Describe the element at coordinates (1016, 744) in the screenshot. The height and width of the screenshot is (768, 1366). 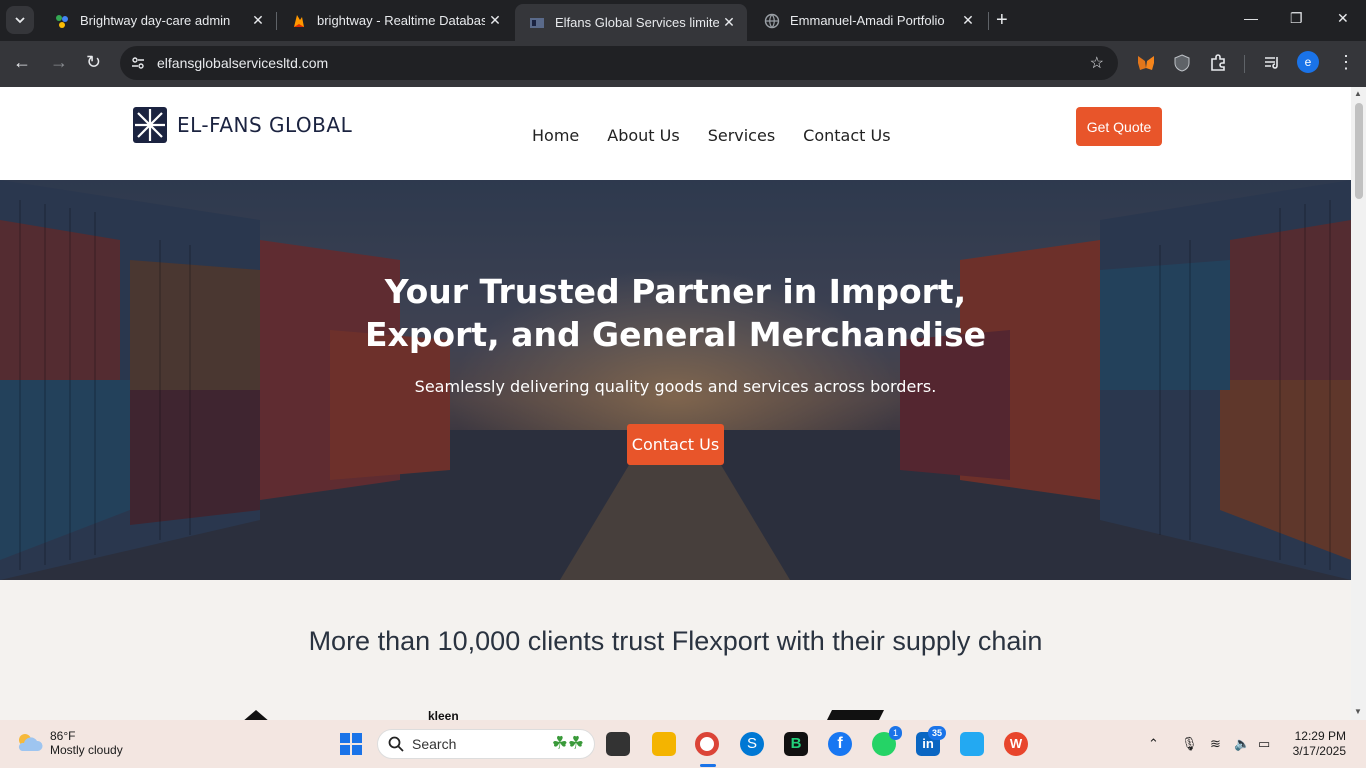
I see `wps-office-icon: W` at that location.